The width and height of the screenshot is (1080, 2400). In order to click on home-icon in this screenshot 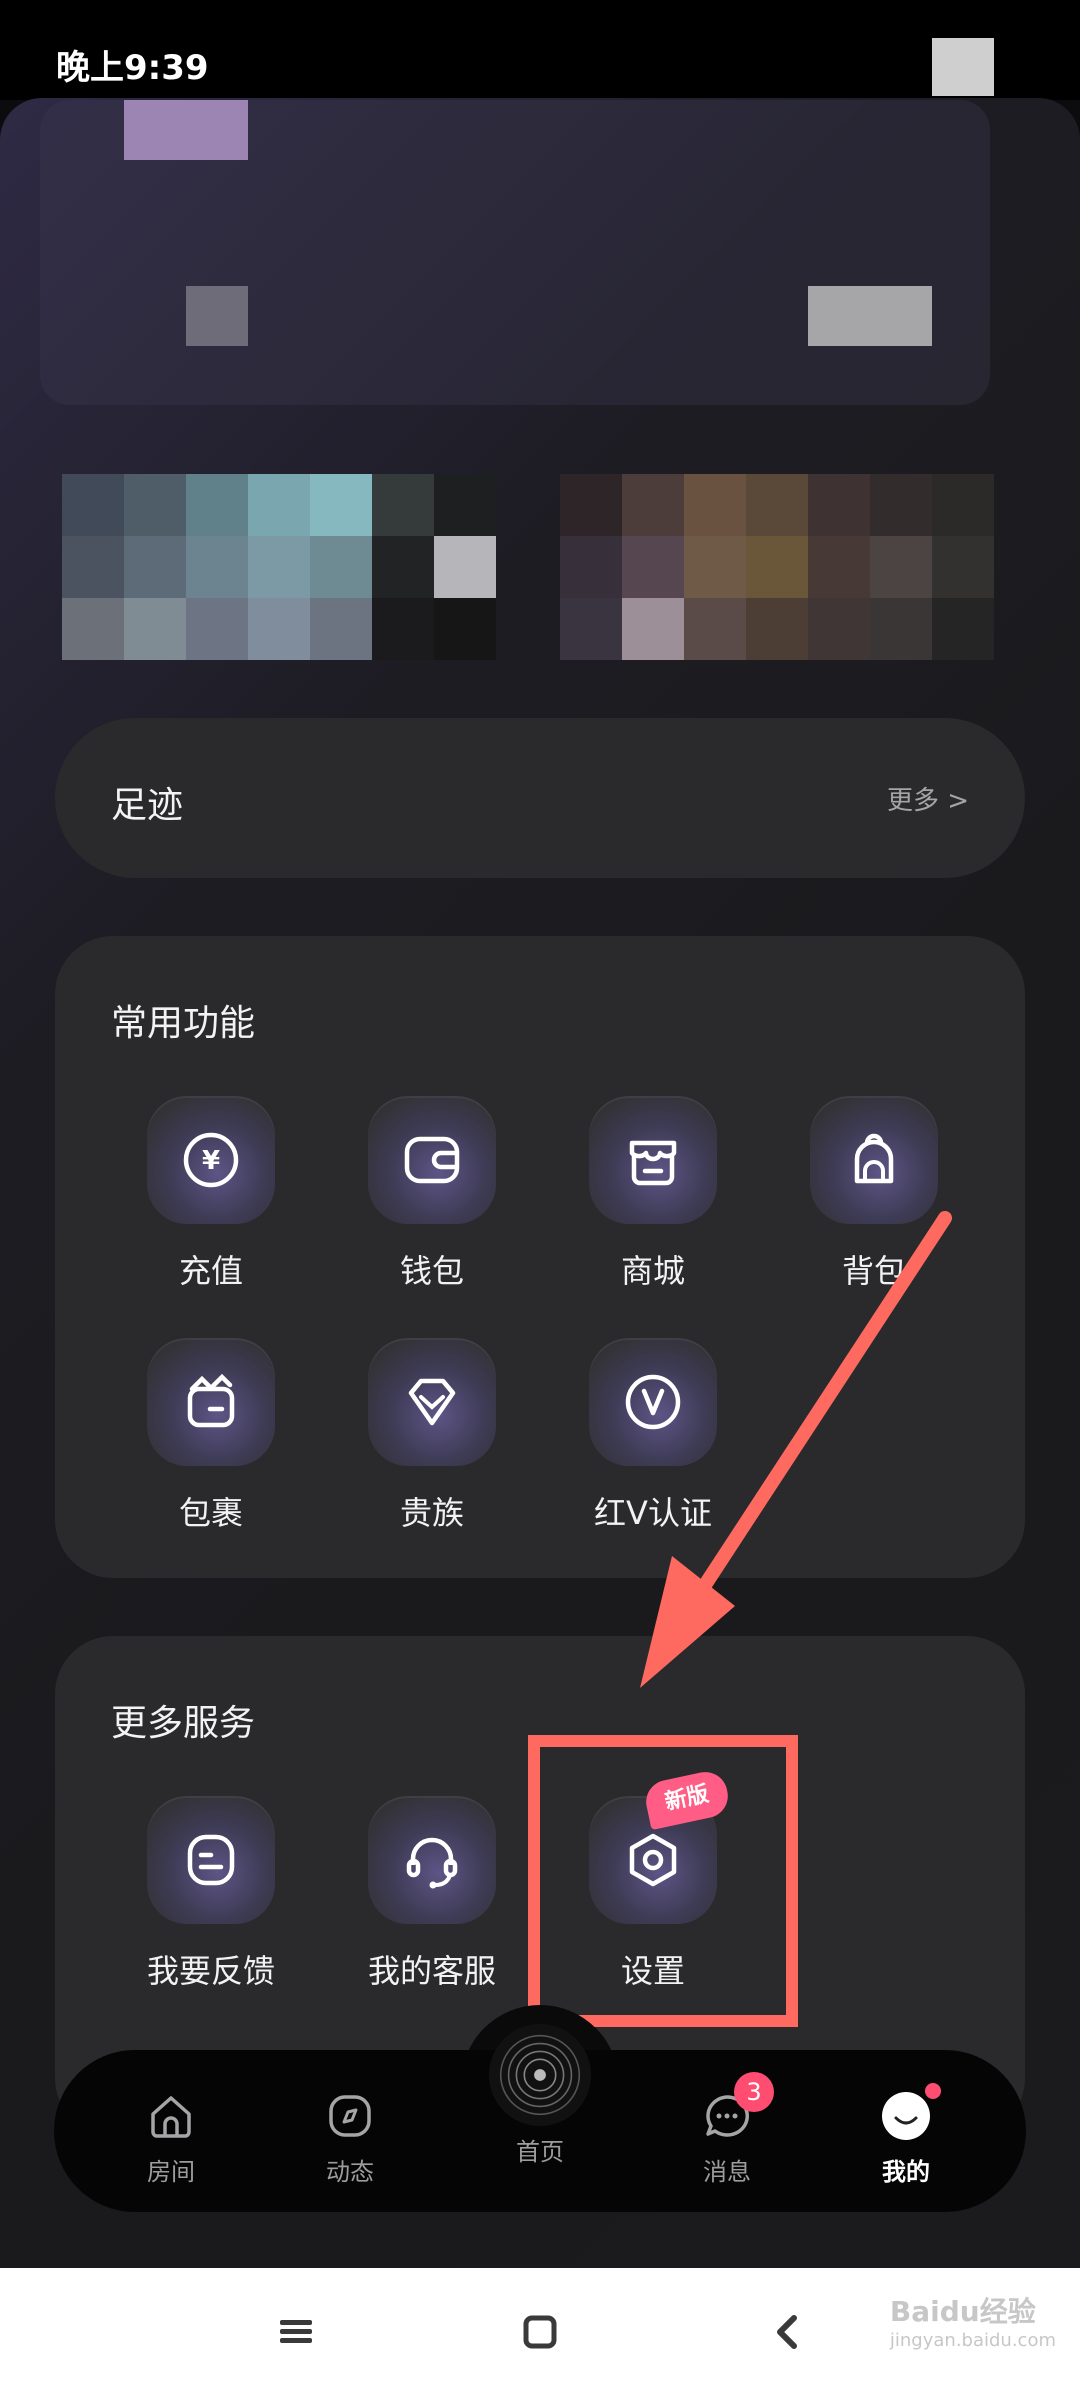, I will do `click(540, 2332)`.